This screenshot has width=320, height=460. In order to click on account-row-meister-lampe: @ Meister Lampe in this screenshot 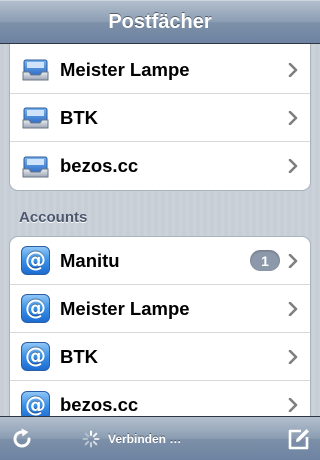, I will do `click(160, 309)`.